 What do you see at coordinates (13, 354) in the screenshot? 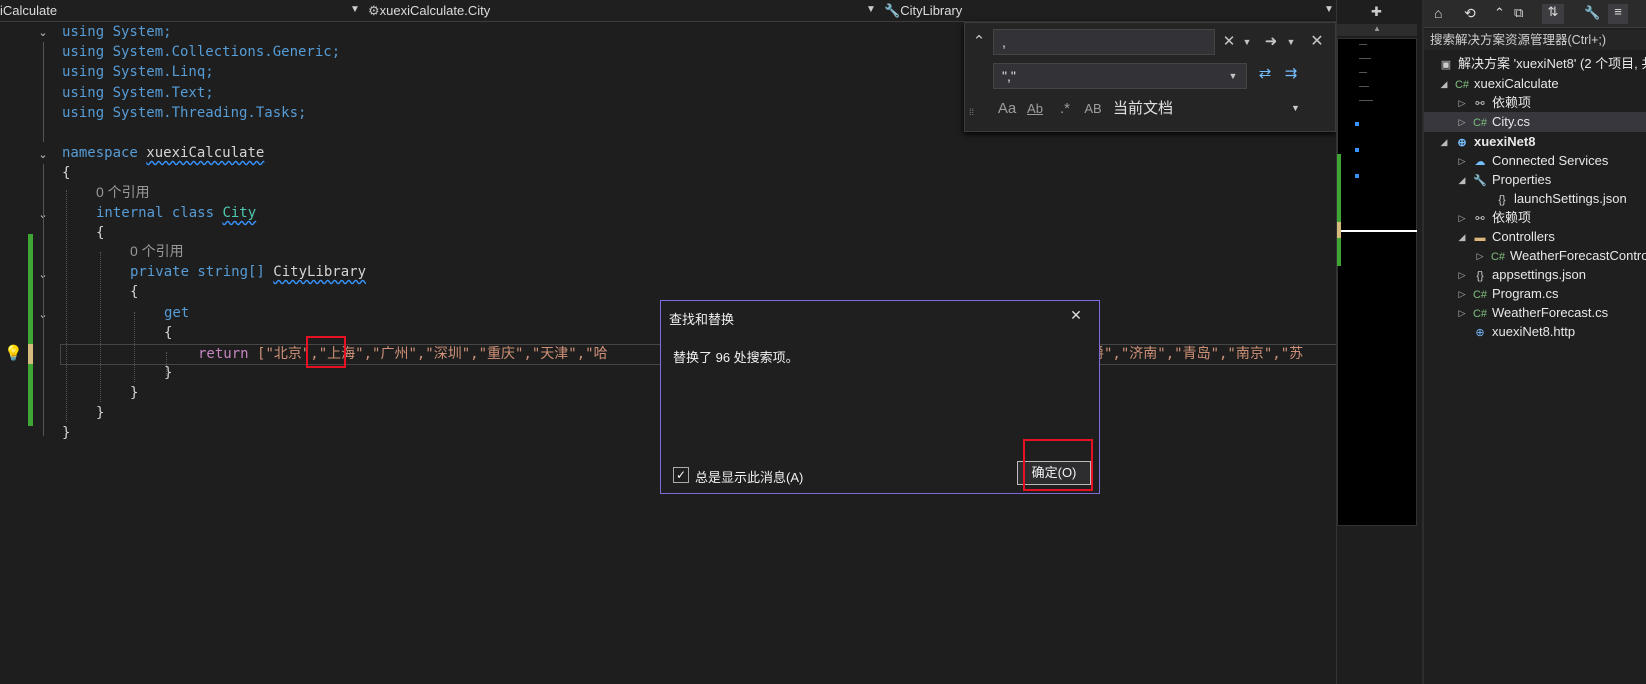
I see `lightbulb-icon: 💡` at bounding box center [13, 354].